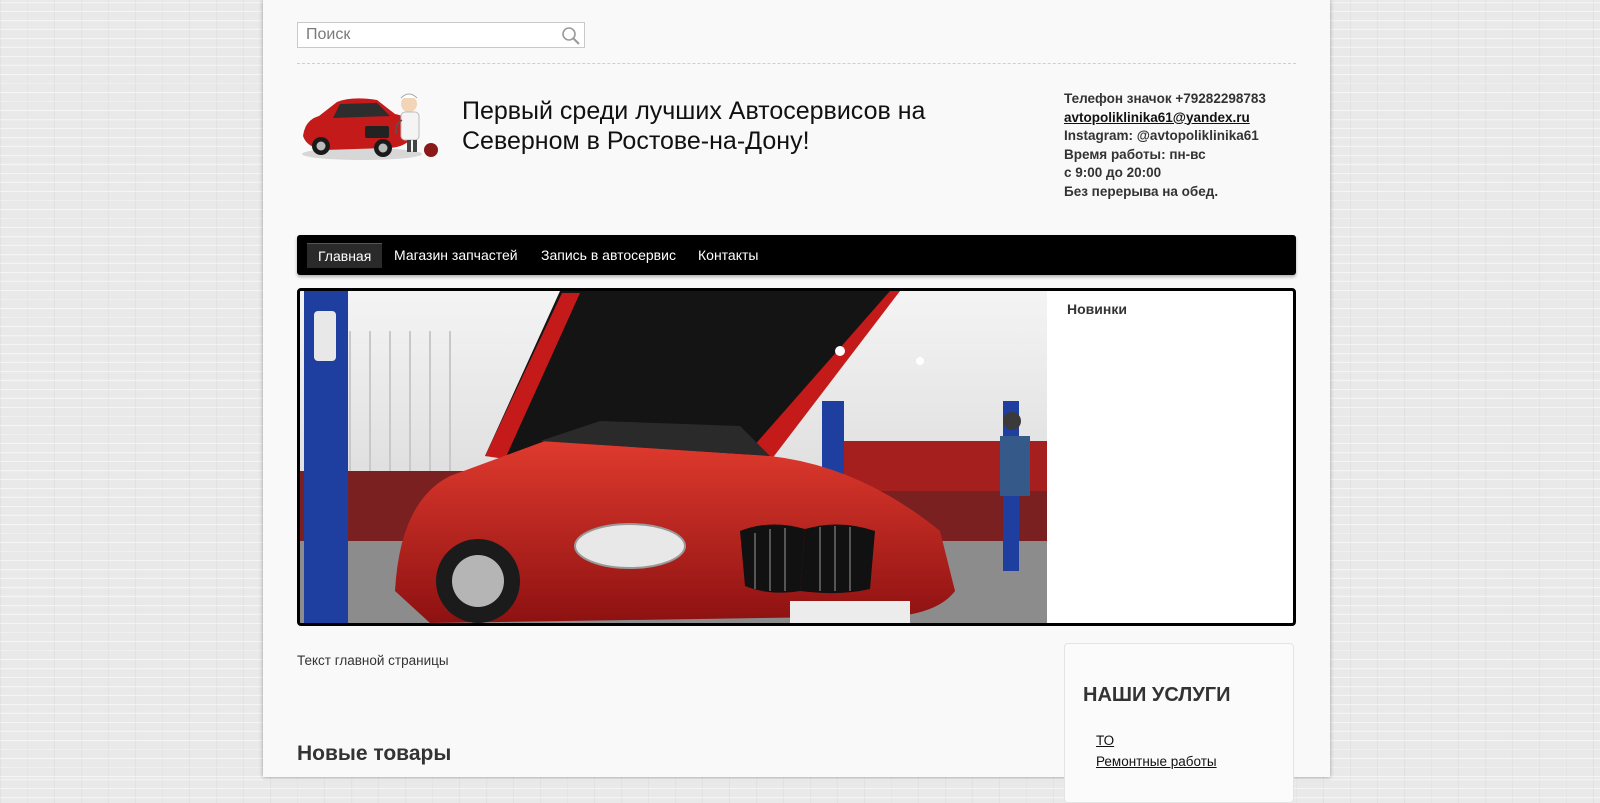 The image size is (1600, 803). I want to click on news-title: Новинки, so click(1097, 309).